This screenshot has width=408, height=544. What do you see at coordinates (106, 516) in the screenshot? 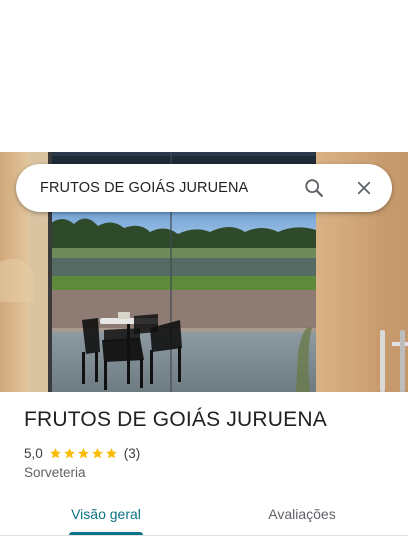
I see `tab-overview: Visão geral` at bounding box center [106, 516].